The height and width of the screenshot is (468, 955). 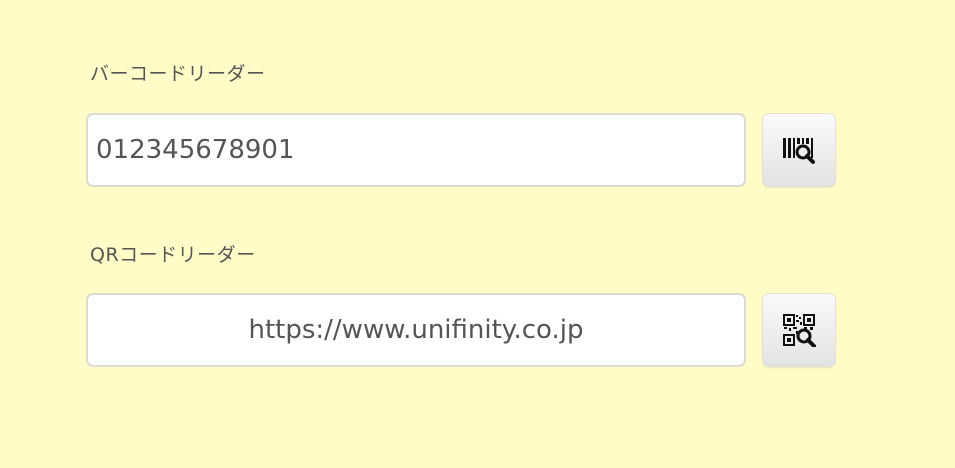 I want to click on barcode-scan-icon, so click(x=799, y=151).